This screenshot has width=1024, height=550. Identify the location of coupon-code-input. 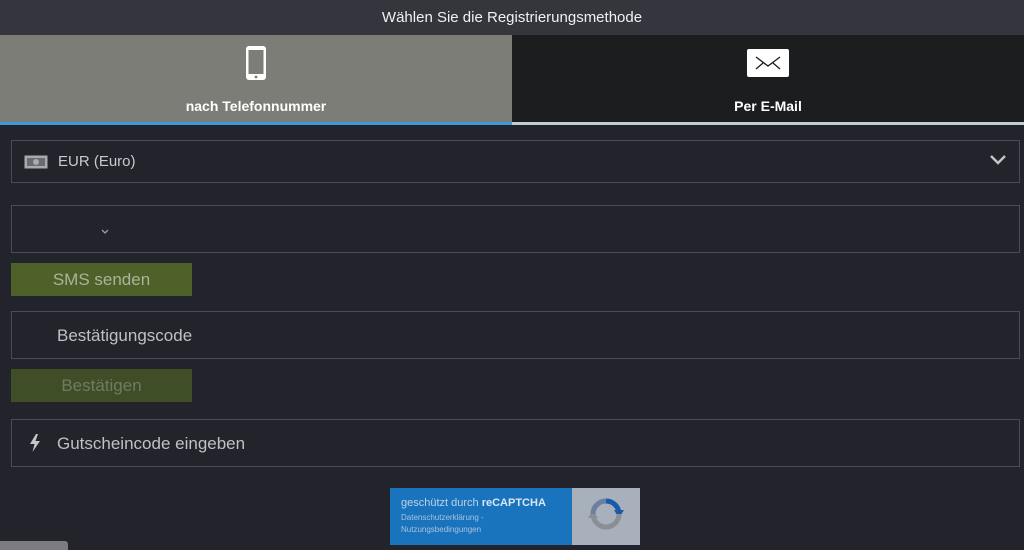
(533, 444).